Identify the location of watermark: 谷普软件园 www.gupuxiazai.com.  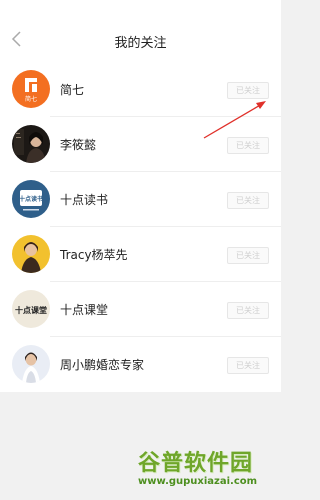
(208, 471).